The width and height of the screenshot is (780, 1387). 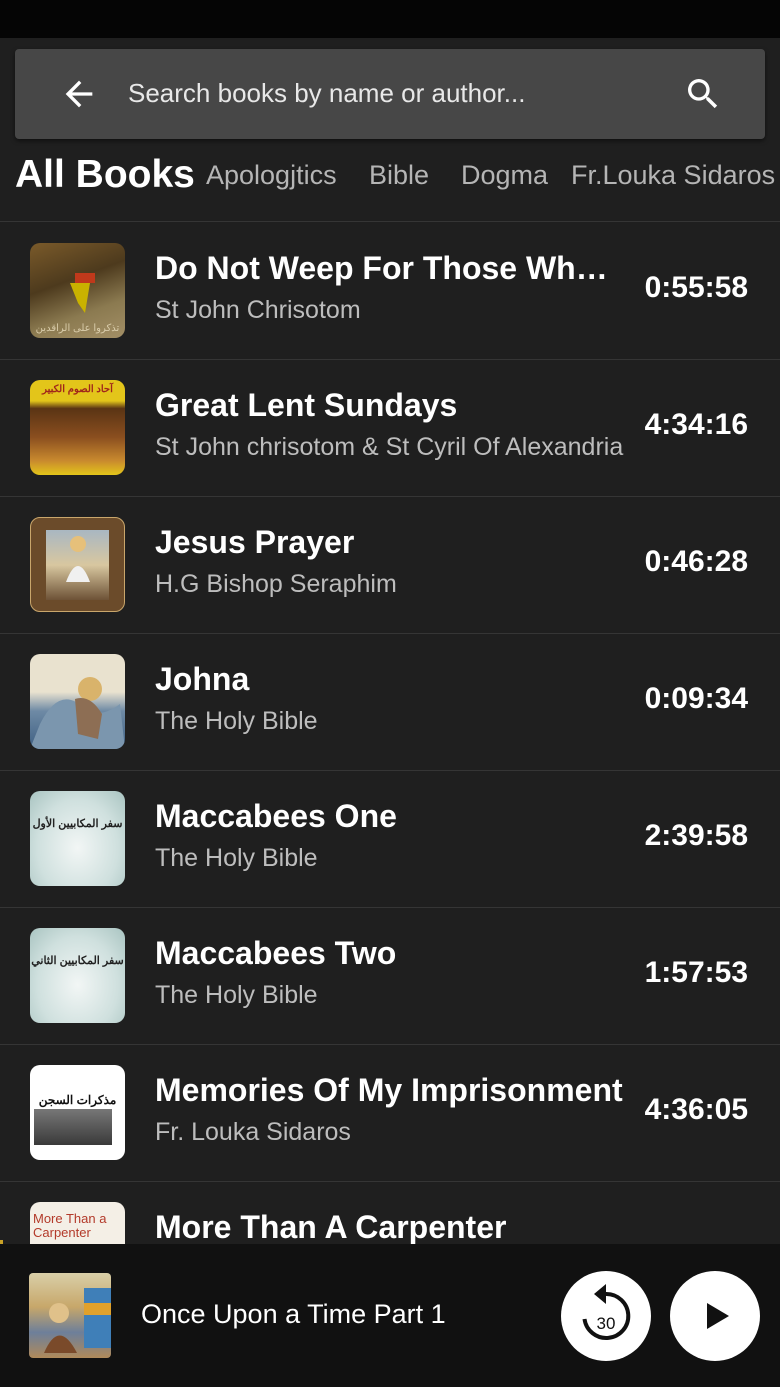 What do you see at coordinates (105, 175) in the screenshot?
I see `tab-all-books: All Books` at bounding box center [105, 175].